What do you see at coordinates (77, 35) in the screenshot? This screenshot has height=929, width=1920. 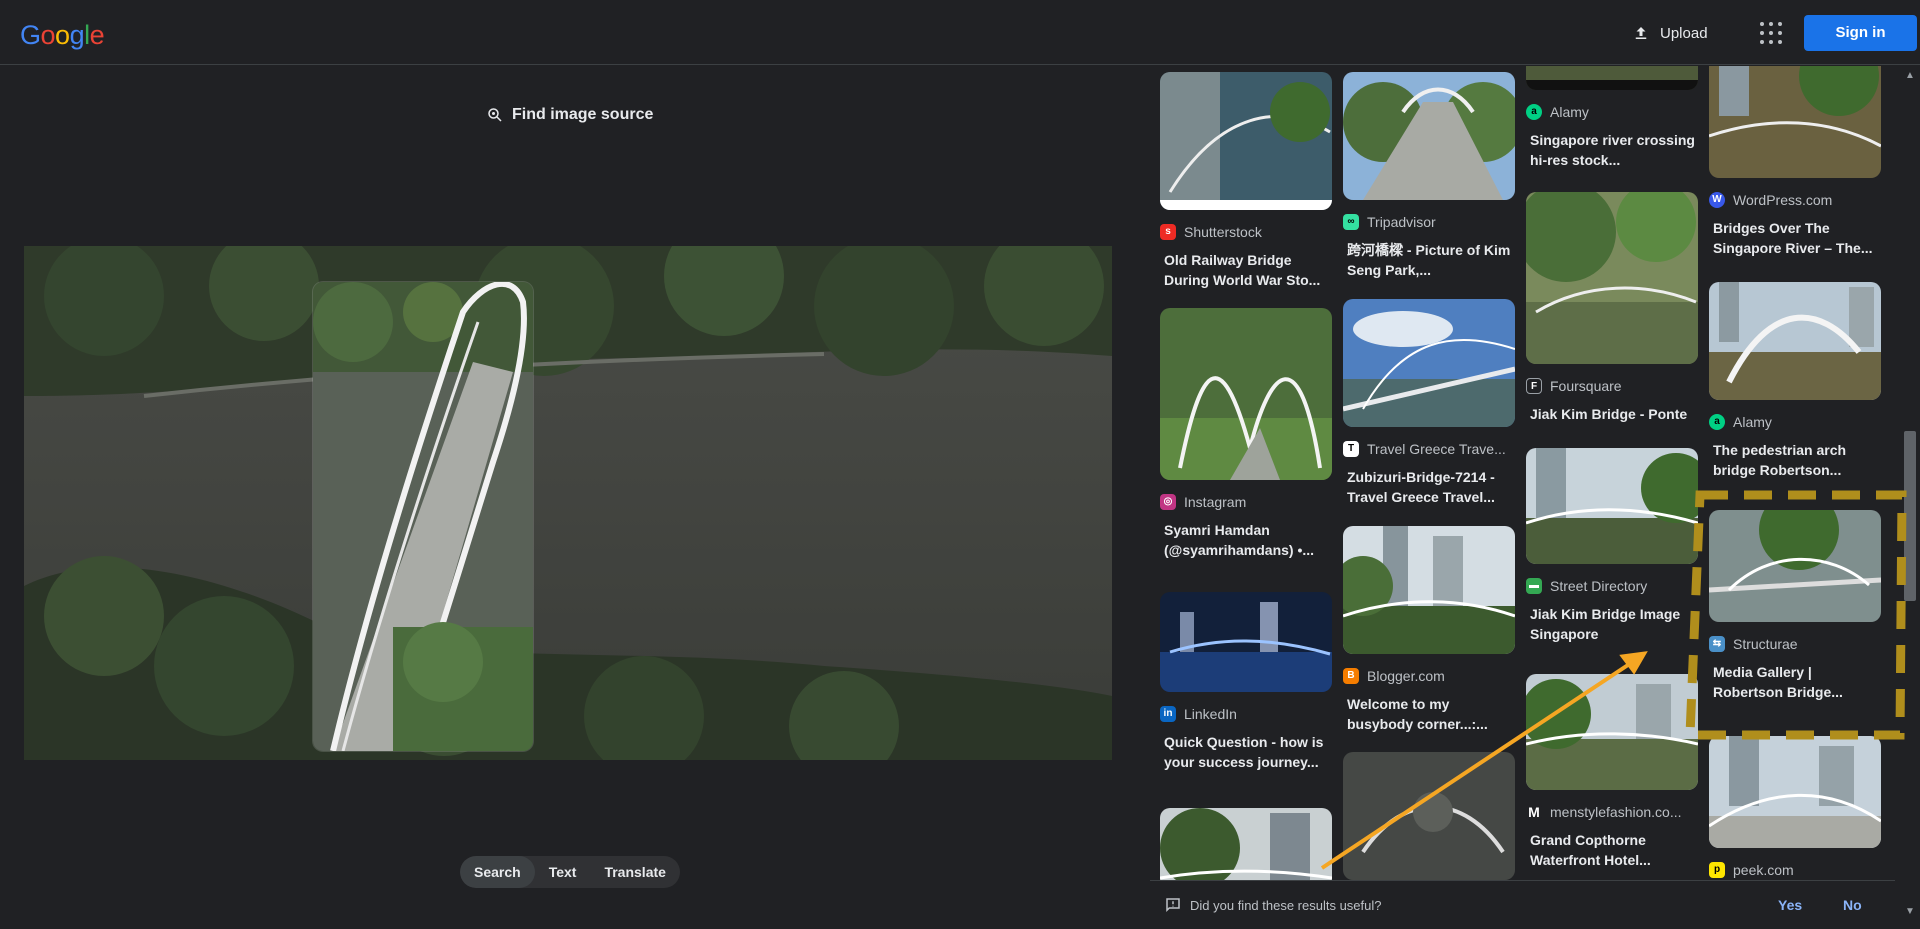 I see `logo-letter: g` at bounding box center [77, 35].